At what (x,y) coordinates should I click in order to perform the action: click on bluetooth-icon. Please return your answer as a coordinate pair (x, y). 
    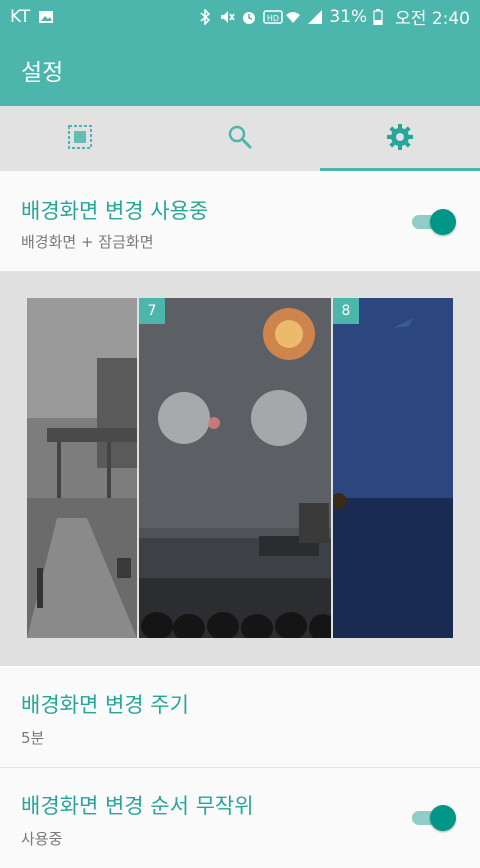
    Looking at the image, I should click on (205, 16).